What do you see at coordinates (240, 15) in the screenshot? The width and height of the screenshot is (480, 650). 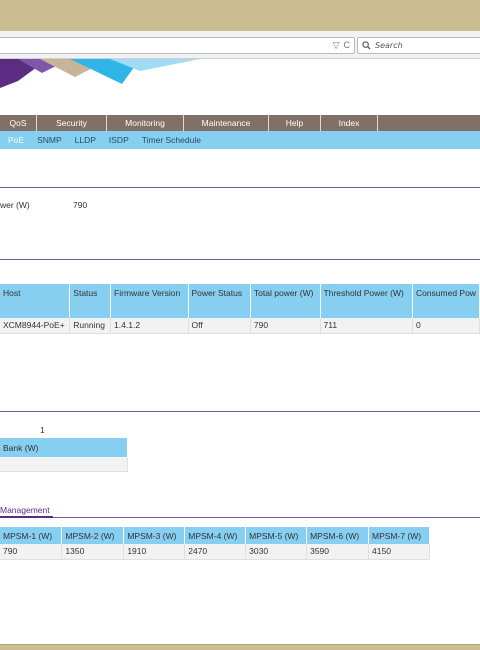 I see `browser-frame-top` at bounding box center [240, 15].